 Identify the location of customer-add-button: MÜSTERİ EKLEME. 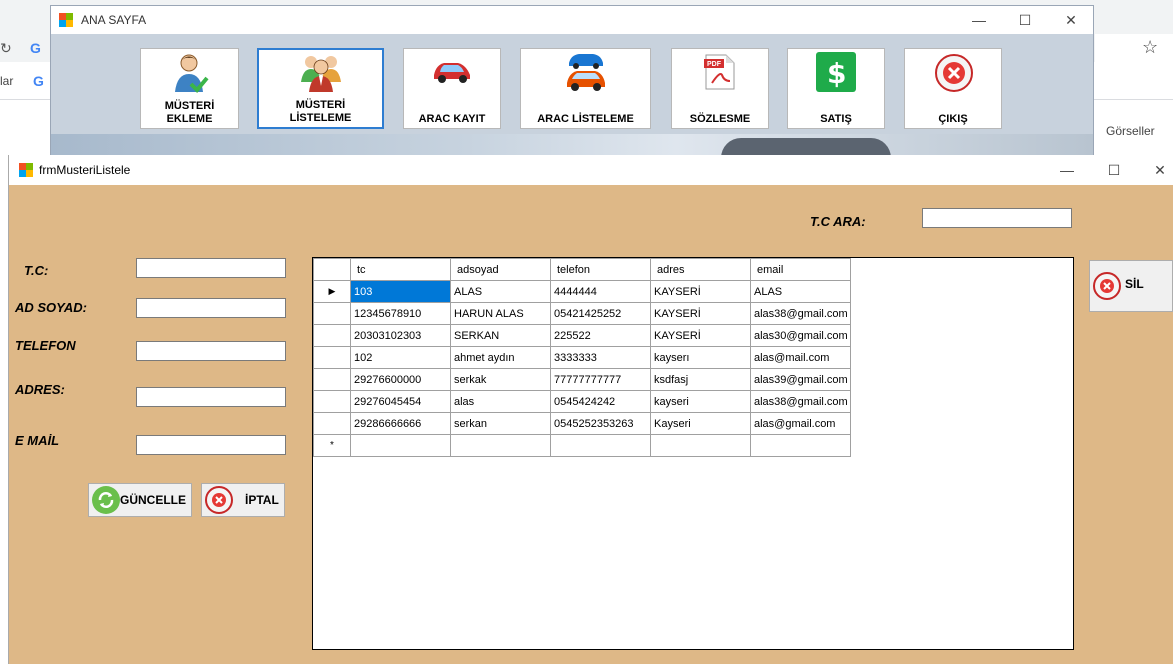
(189, 88).